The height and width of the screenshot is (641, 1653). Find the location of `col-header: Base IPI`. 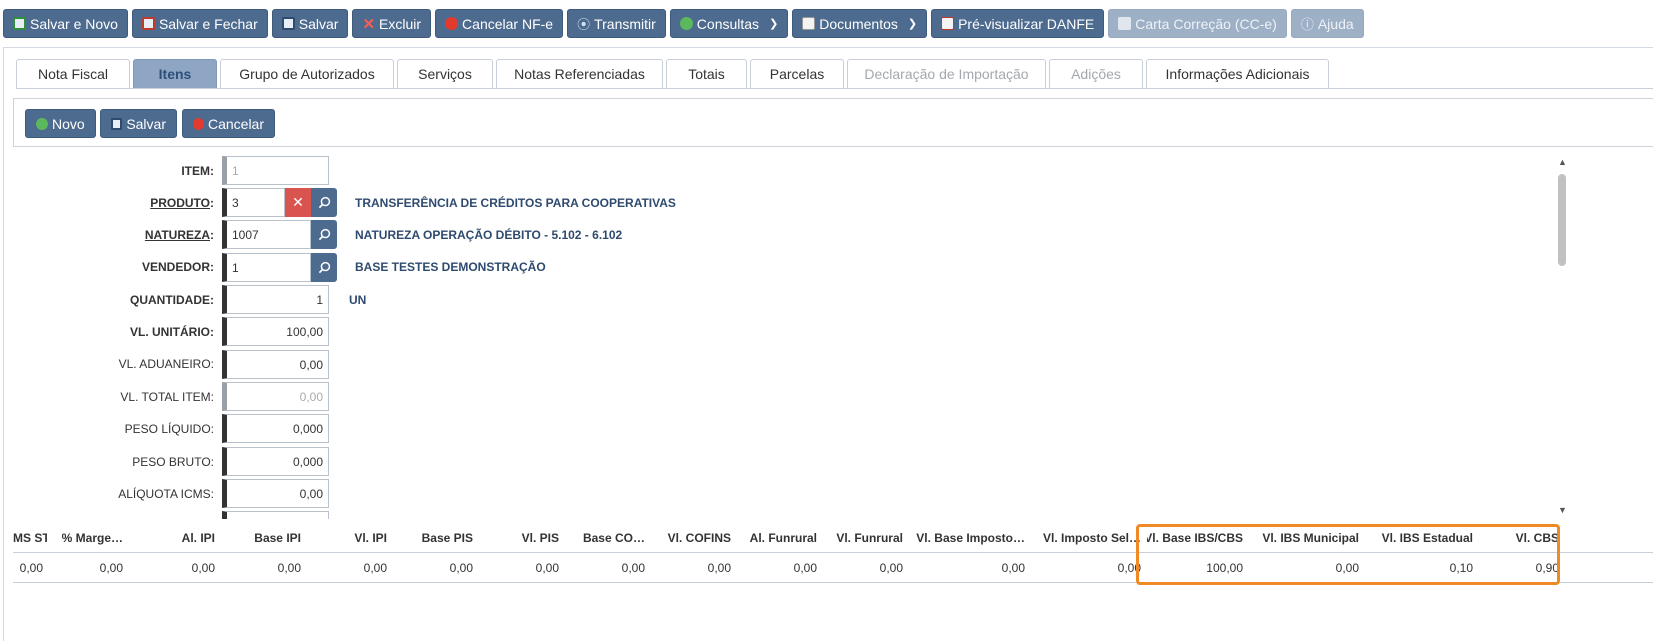

col-header: Base IPI is located at coordinates (263, 537).